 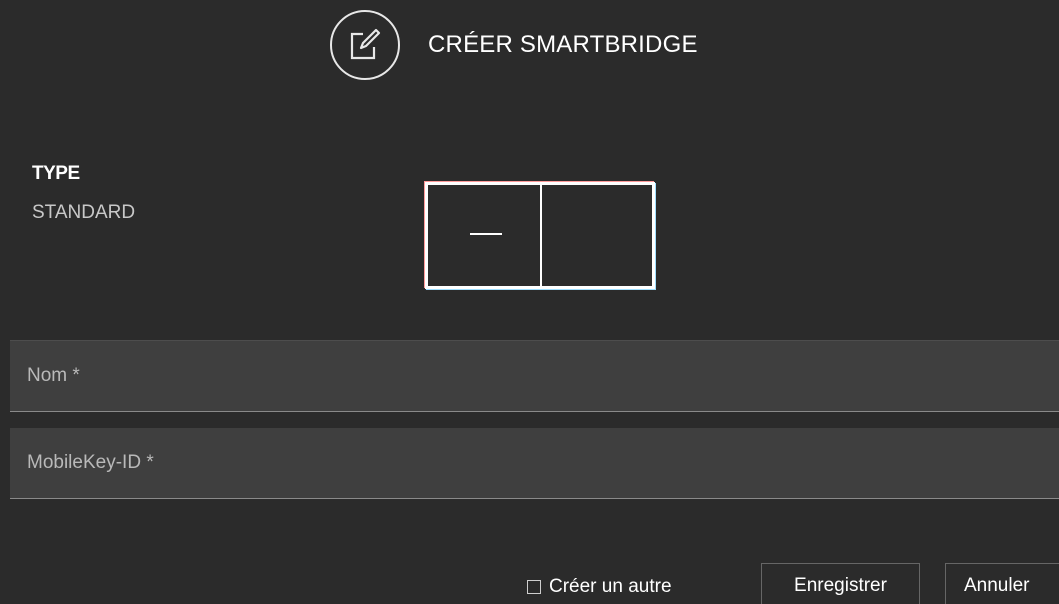 What do you see at coordinates (84, 212) in the screenshot?
I see `type-value: STANDARD` at bounding box center [84, 212].